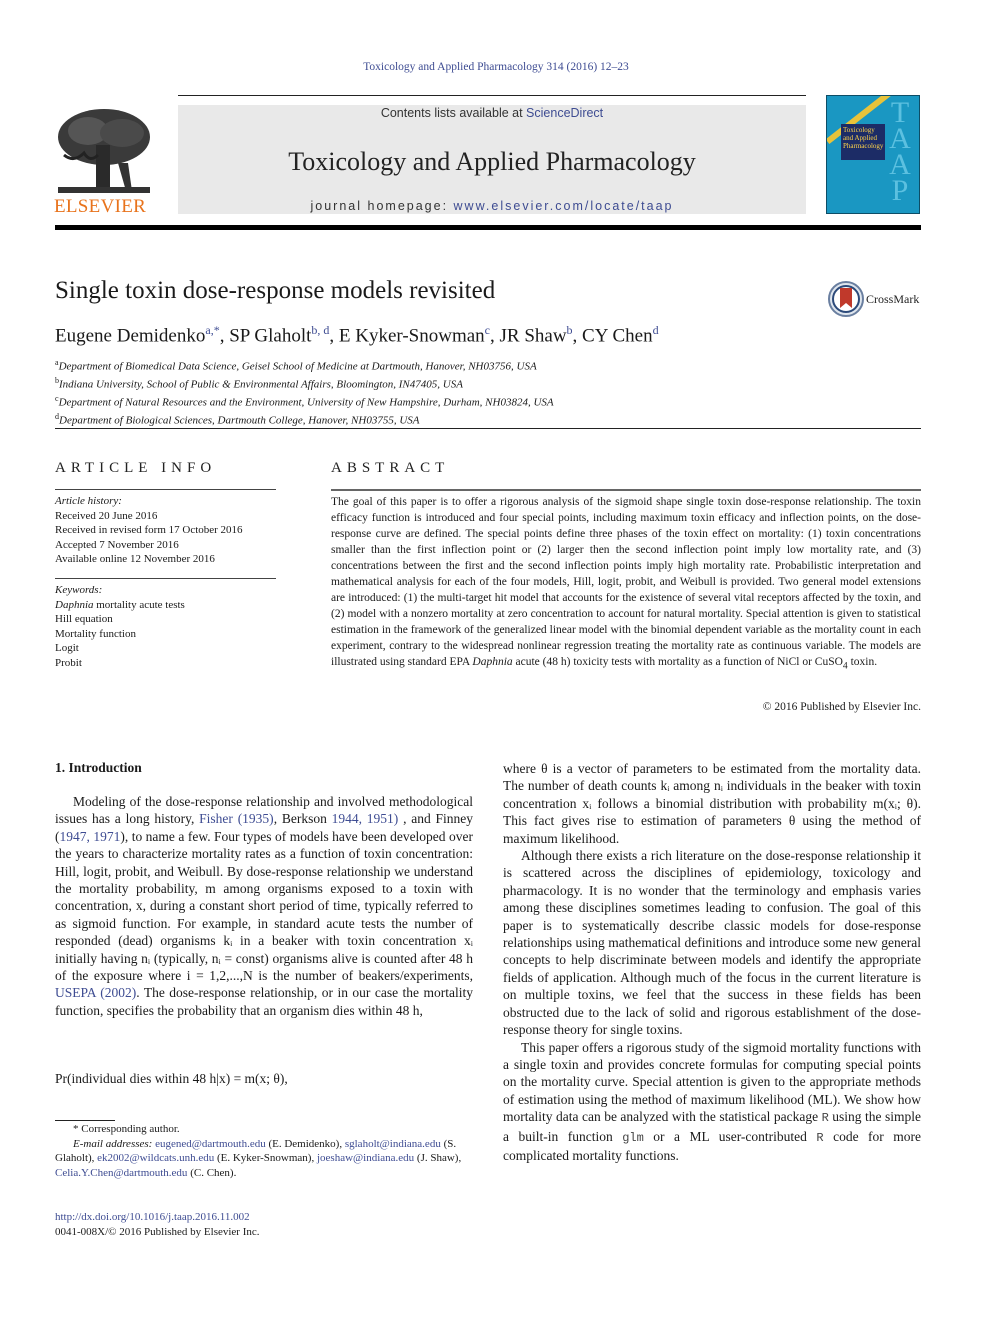  Describe the element at coordinates (165, 578) in the screenshot. I see `keywords-divider` at that location.